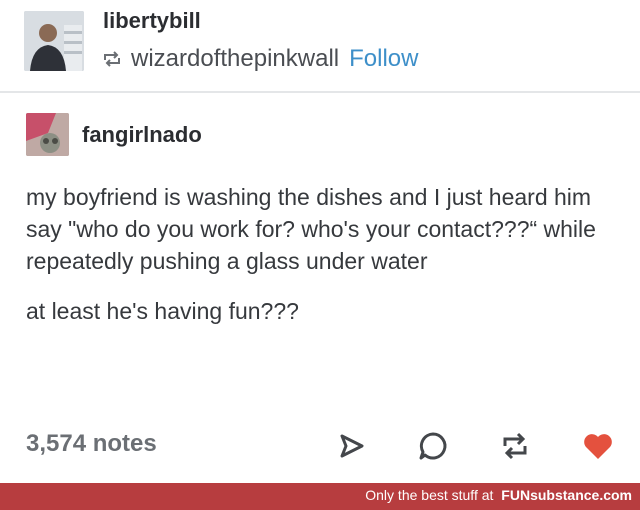 Image resolution: width=640 pixels, height=510 pixels. What do you see at coordinates (566, 495) in the screenshot?
I see `watermark-brand: FUNsubstance.com` at bounding box center [566, 495].